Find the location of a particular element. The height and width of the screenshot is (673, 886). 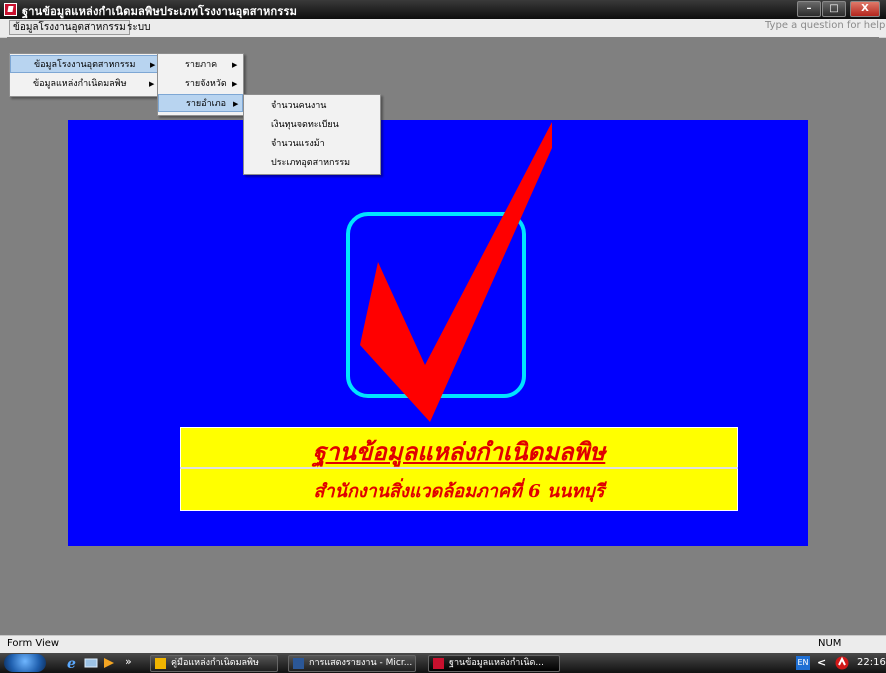

menu-item-label: ประเภทอุตสาหกรรม is located at coordinates (311, 163).